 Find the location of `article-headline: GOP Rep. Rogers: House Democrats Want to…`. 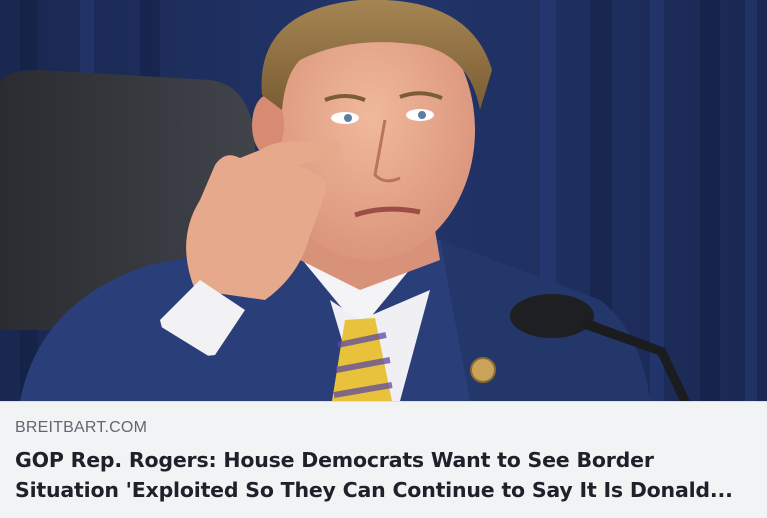

article-headline: GOP Rep. Rogers: House Democrats Want to… is located at coordinates (383, 475).